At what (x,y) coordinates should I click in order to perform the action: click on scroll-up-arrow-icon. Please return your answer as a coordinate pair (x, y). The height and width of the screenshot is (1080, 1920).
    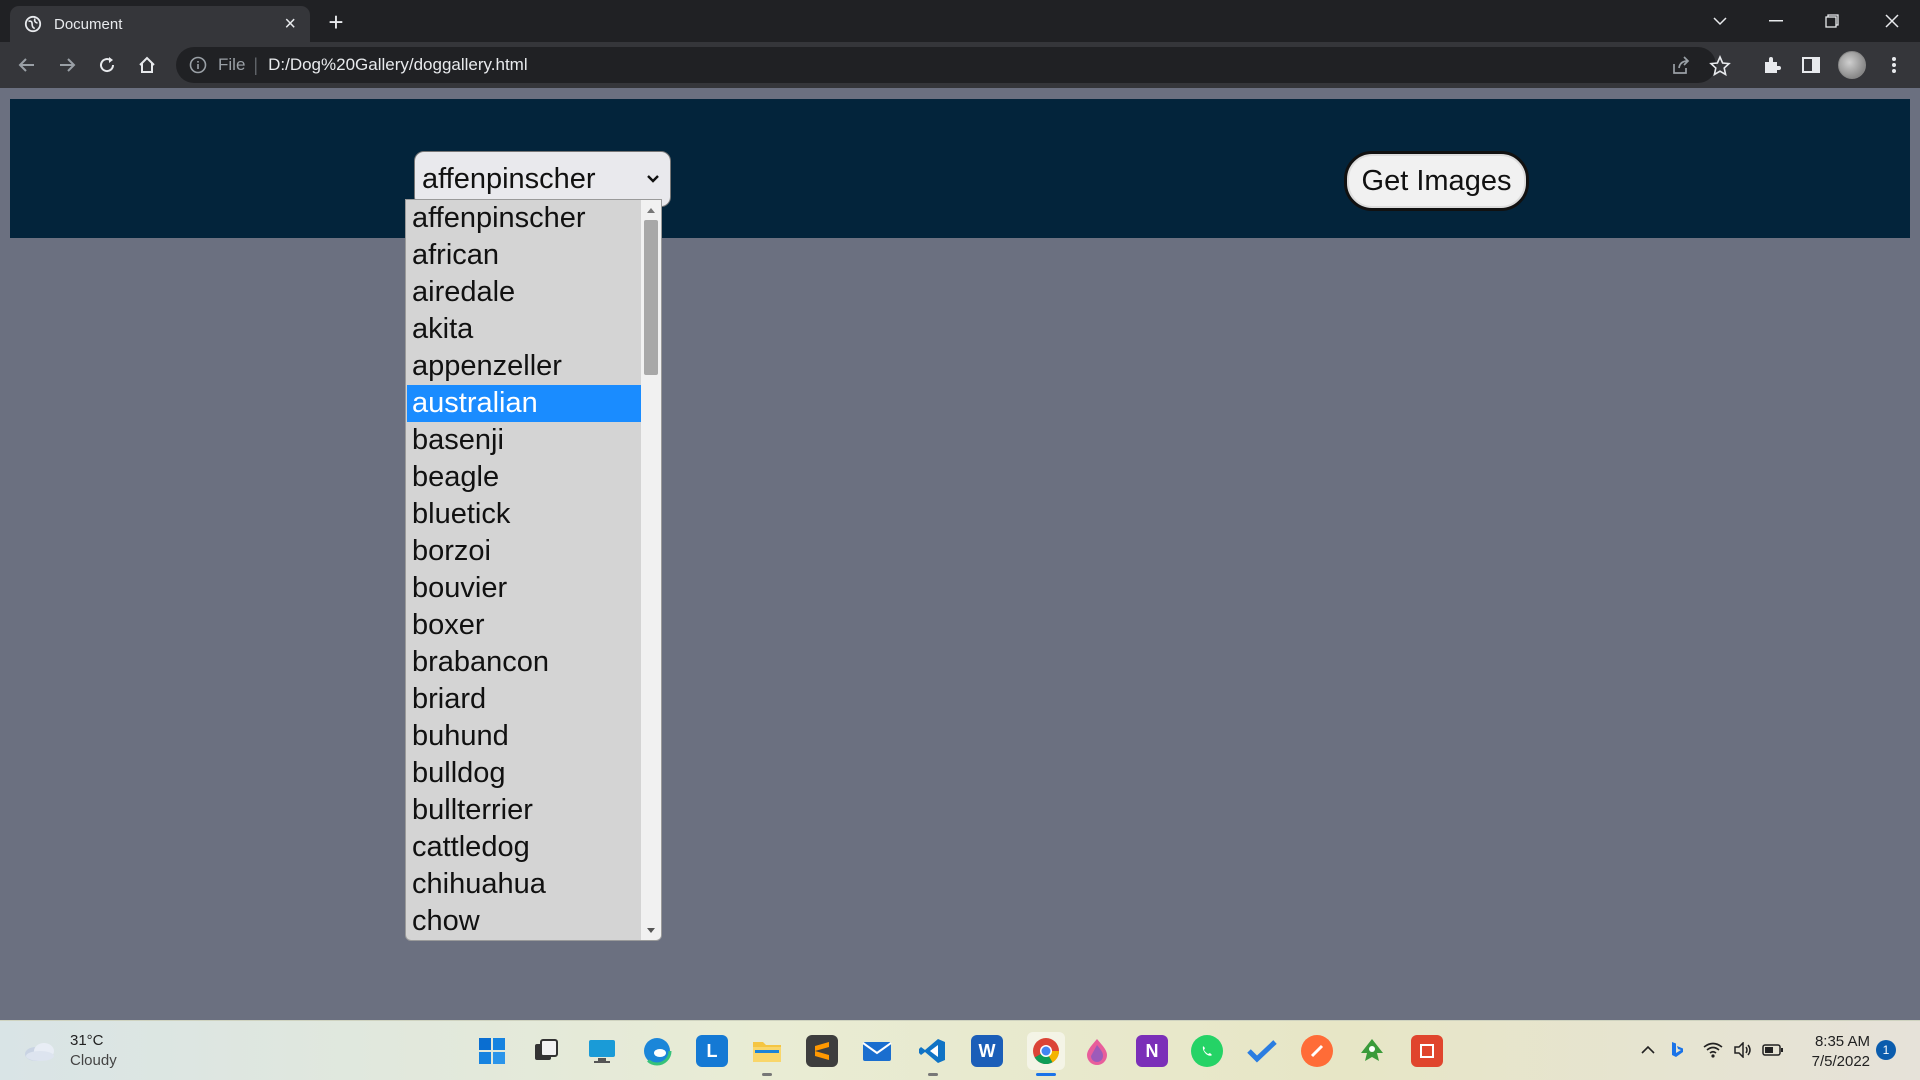
    Looking at the image, I should click on (651, 210).